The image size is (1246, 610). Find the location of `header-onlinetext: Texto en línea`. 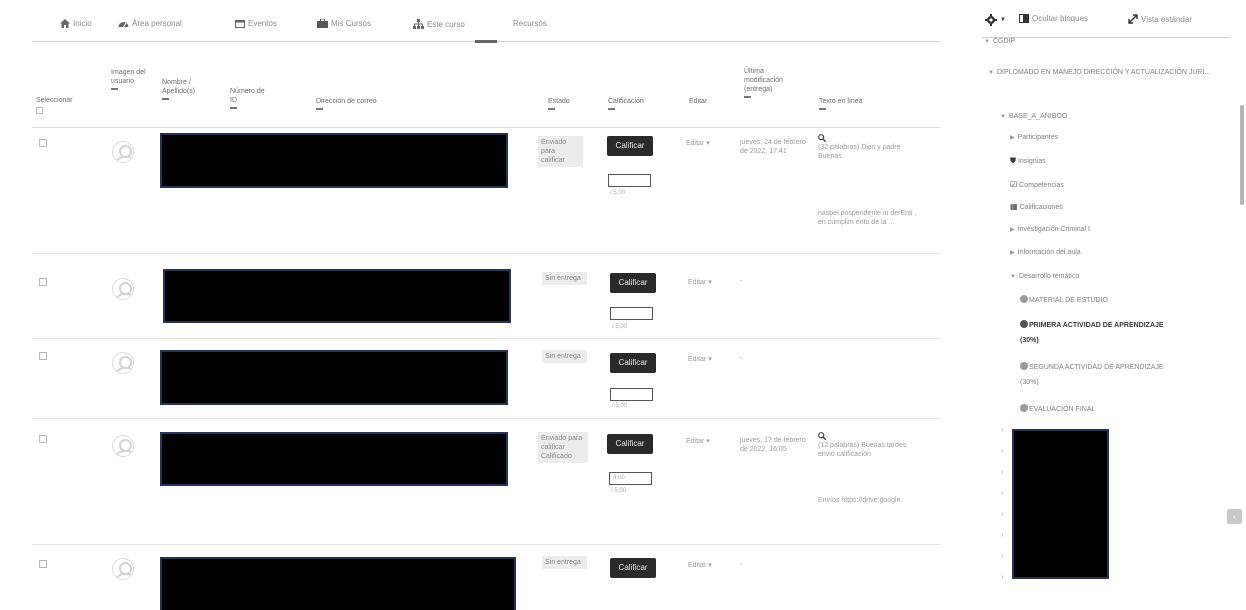

header-onlinetext: Texto en línea is located at coordinates (841, 103).